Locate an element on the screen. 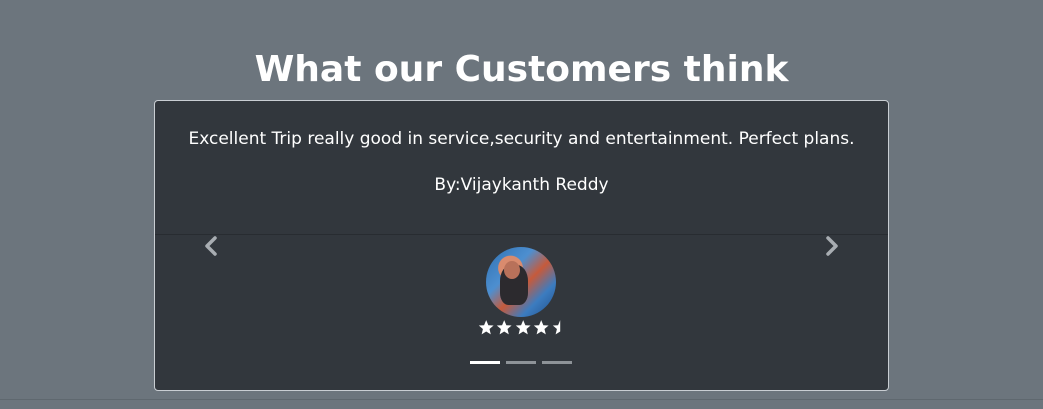 This screenshot has height=409, width=1043. avatar is located at coordinates (521, 282).